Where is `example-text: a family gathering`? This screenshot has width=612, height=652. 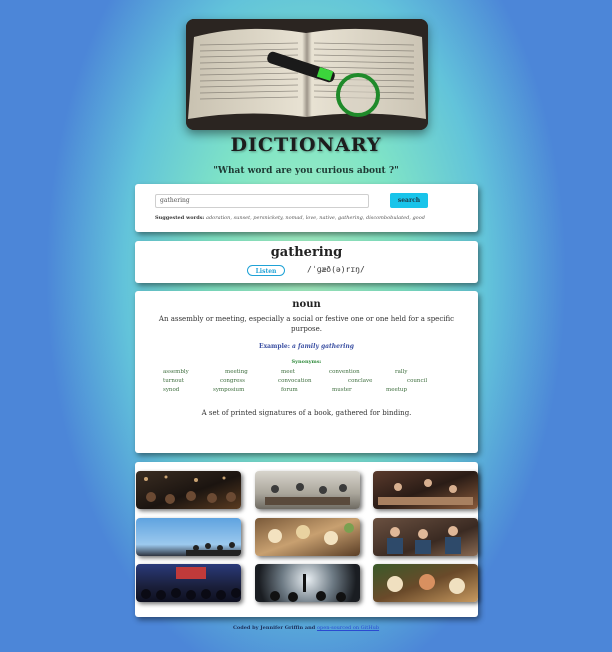 example-text: a family gathering is located at coordinates (323, 346).